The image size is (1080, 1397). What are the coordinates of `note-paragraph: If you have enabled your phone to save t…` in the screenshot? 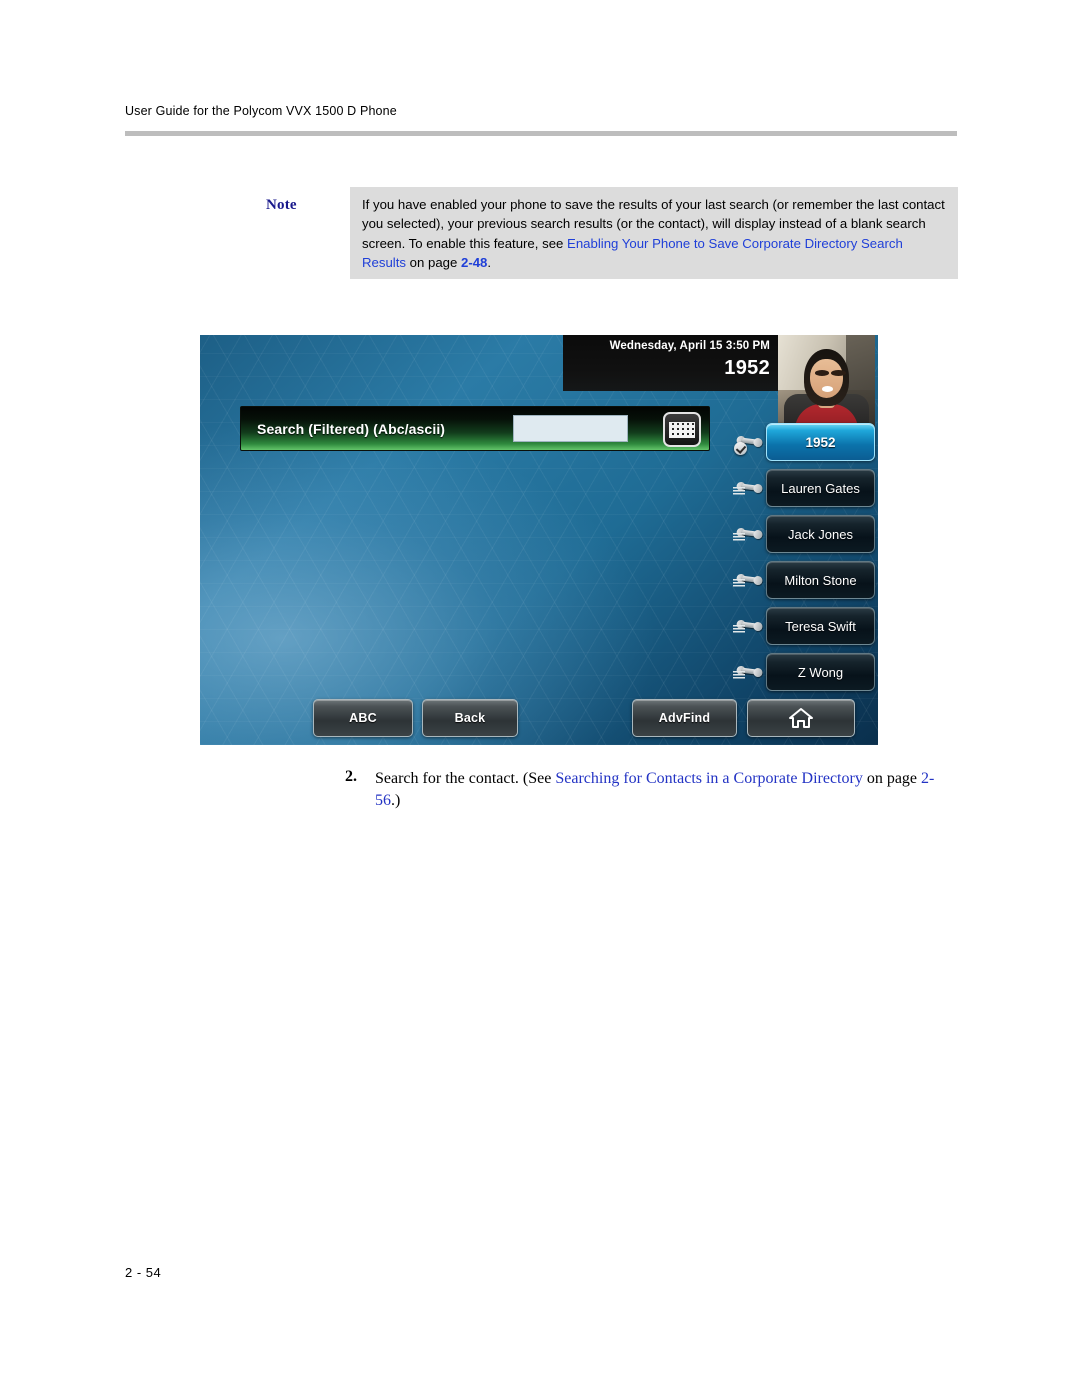 It's located at (654, 233).